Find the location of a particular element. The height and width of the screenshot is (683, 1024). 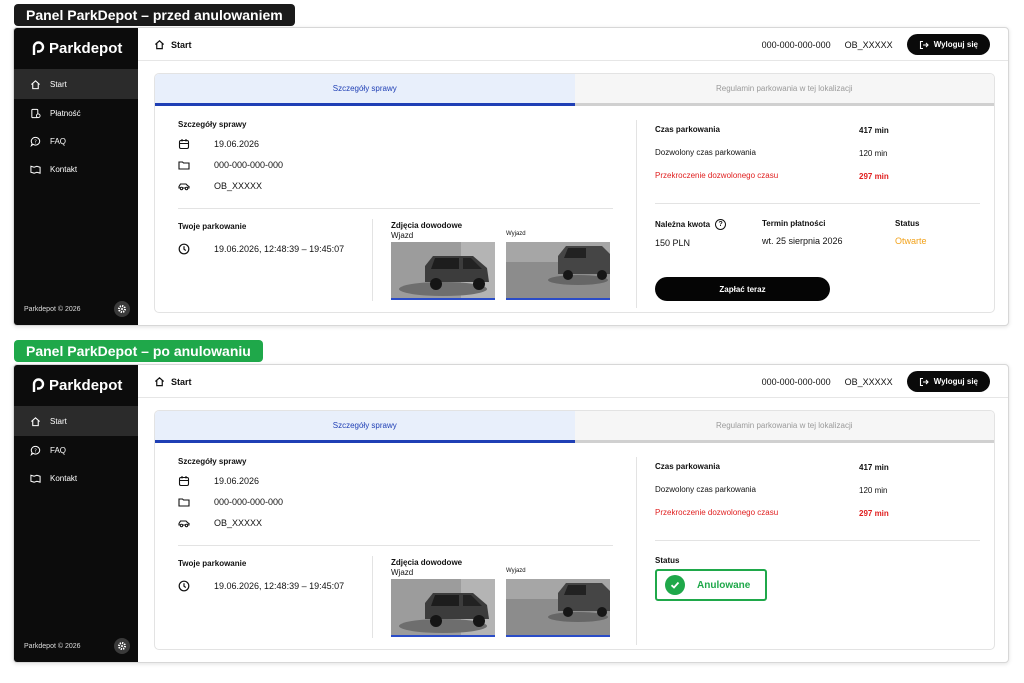

allowed-value: 120 min is located at coordinates (873, 153).